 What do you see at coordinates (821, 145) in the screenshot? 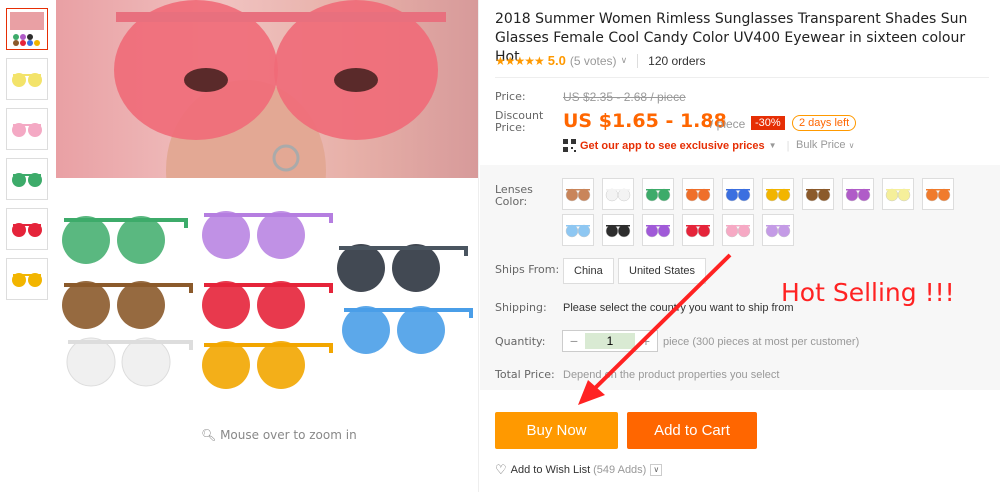
I see `bulk-price-text: Bulk Price` at bounding box center [821, 145].